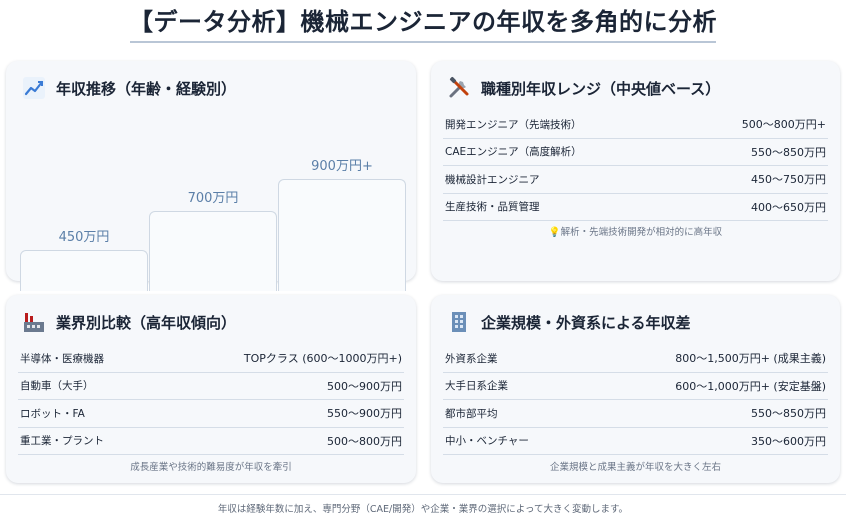 Image resolution: width=846 pixels, height=520 pixels. I want to click on row-label: ロボット・FA, so click(52, 413).